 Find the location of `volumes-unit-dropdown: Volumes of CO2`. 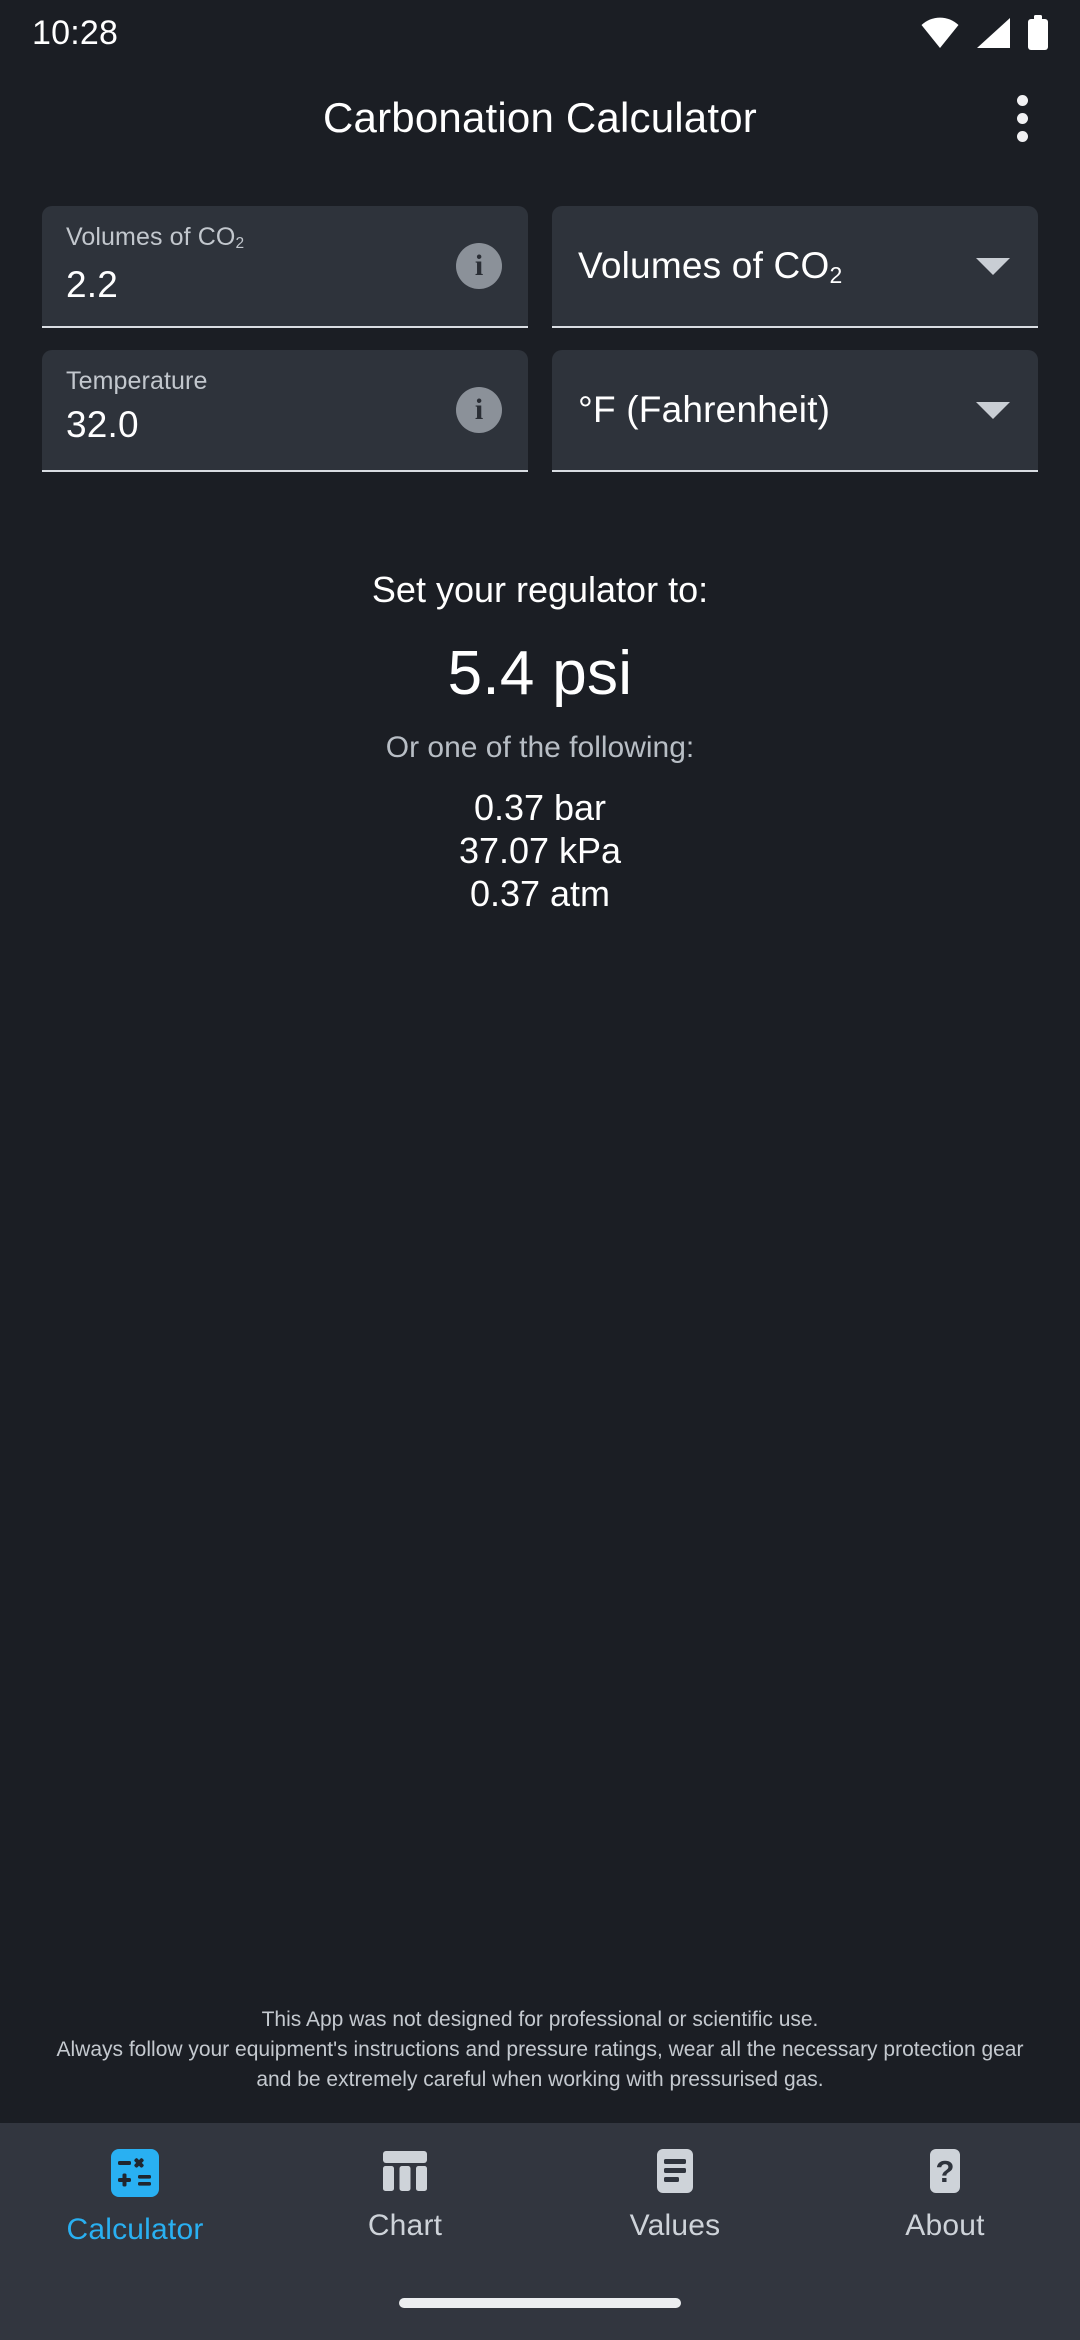

volumes-unit-dropdown: Volumes of CO2 is located at coordinates (795, 267).